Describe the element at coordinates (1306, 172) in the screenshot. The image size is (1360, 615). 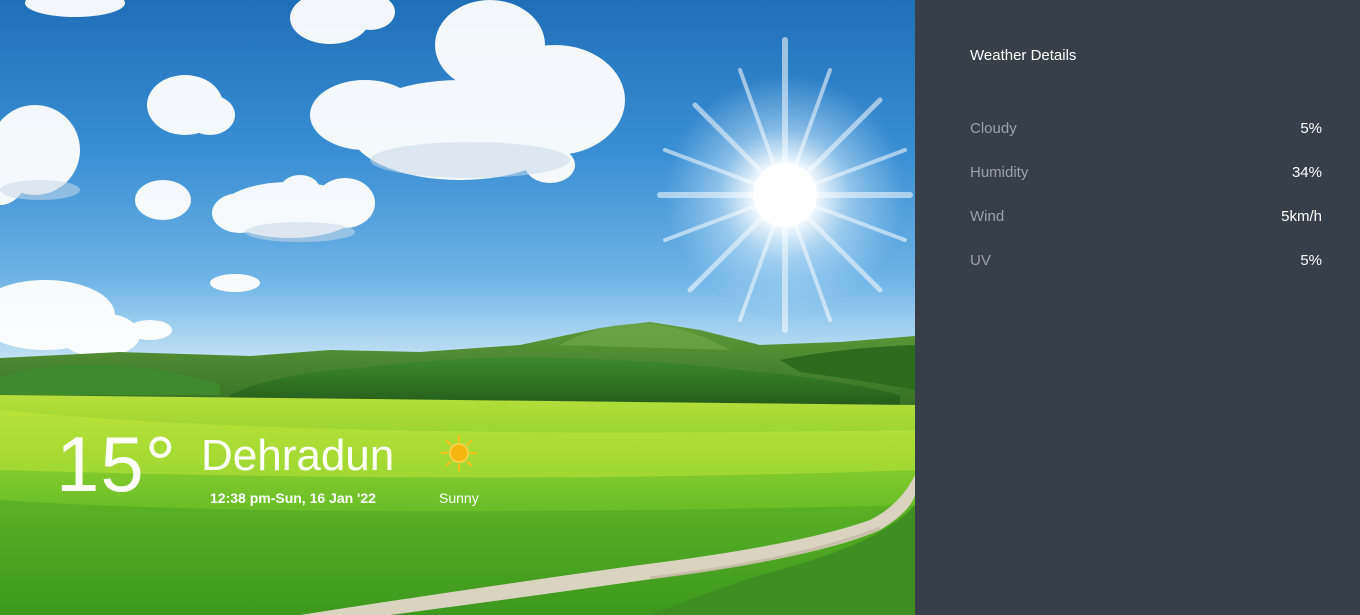
I see `detail-value: 34%` at that location.